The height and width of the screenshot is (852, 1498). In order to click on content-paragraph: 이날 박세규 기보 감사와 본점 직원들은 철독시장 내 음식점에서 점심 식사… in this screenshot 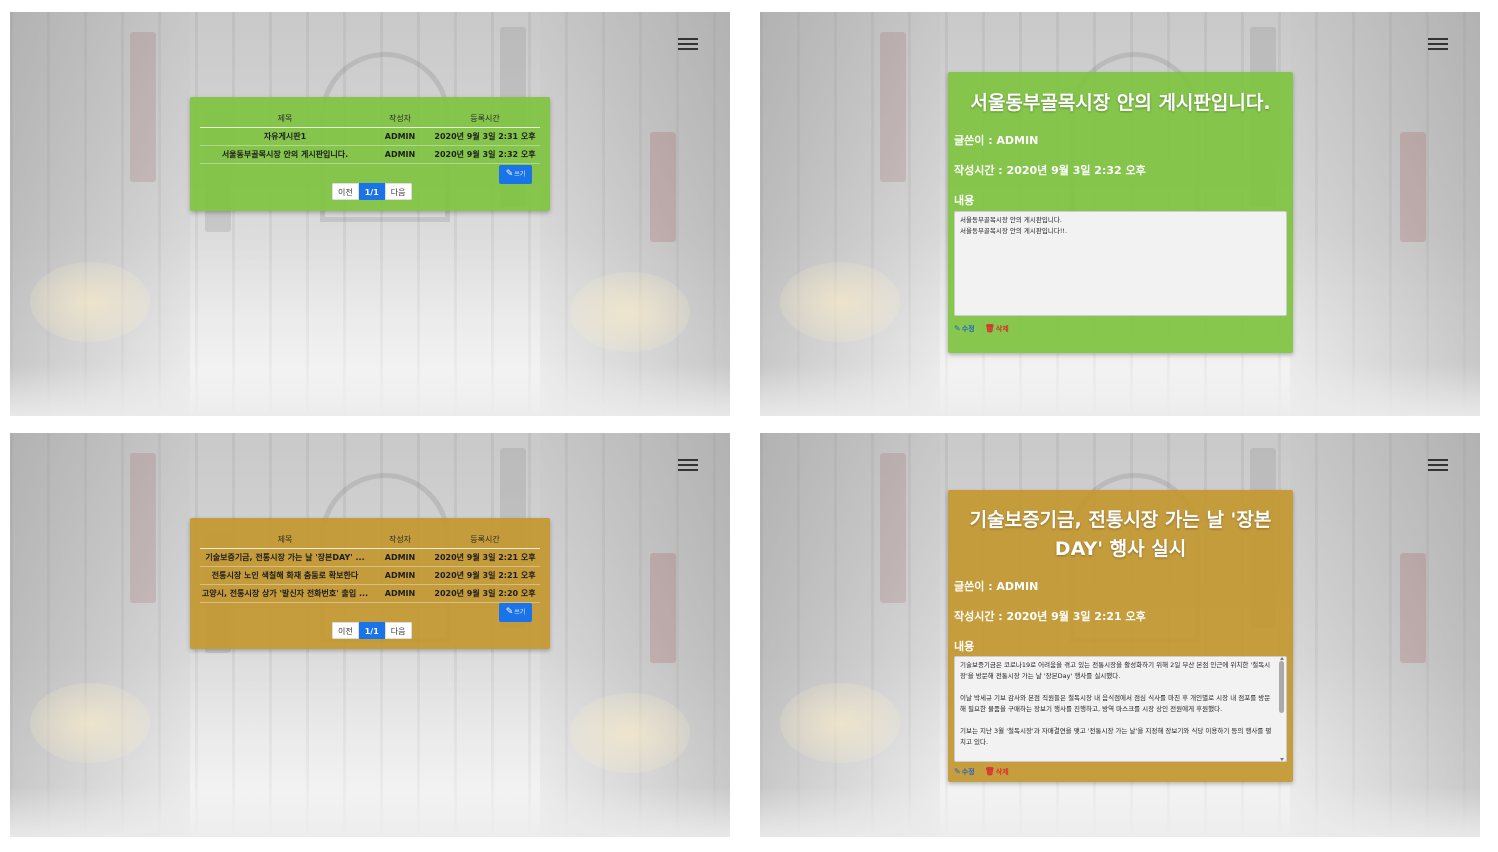, I will do `click(1115, 703)`.